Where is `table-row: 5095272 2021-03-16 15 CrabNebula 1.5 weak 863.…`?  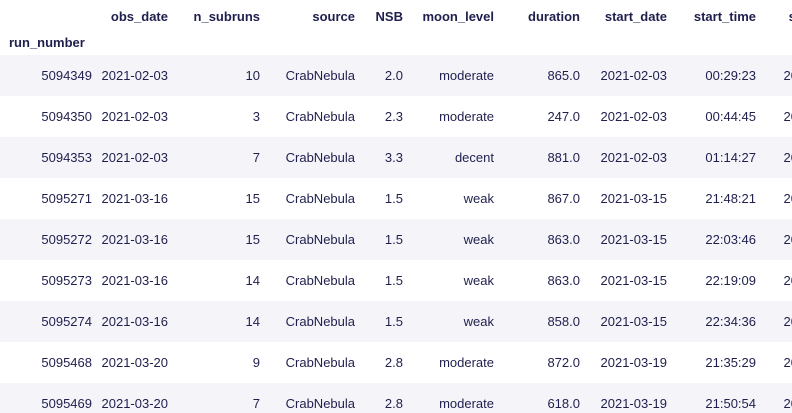 table-row: 5095272 2021-03-16 15 CrabNebula 1.5 weak 863.… is located at coordinates (396, 239).